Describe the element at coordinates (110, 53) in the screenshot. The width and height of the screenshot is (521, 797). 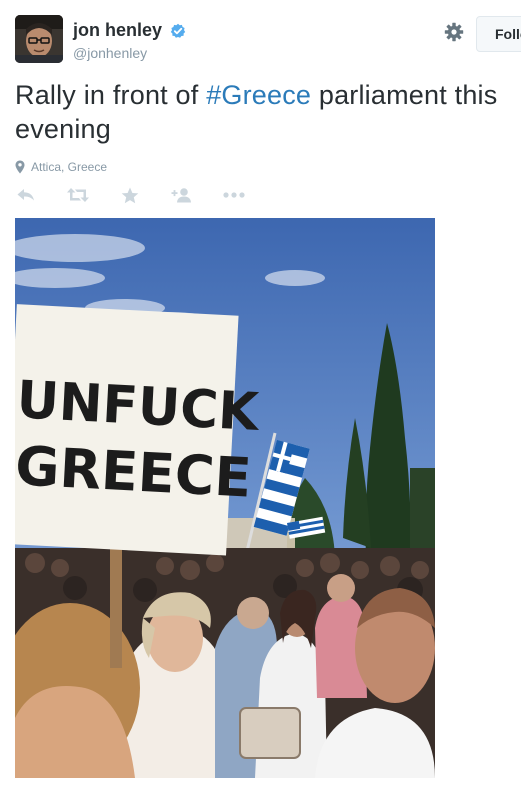
I see `user-handle: @jonhenley` at that location.